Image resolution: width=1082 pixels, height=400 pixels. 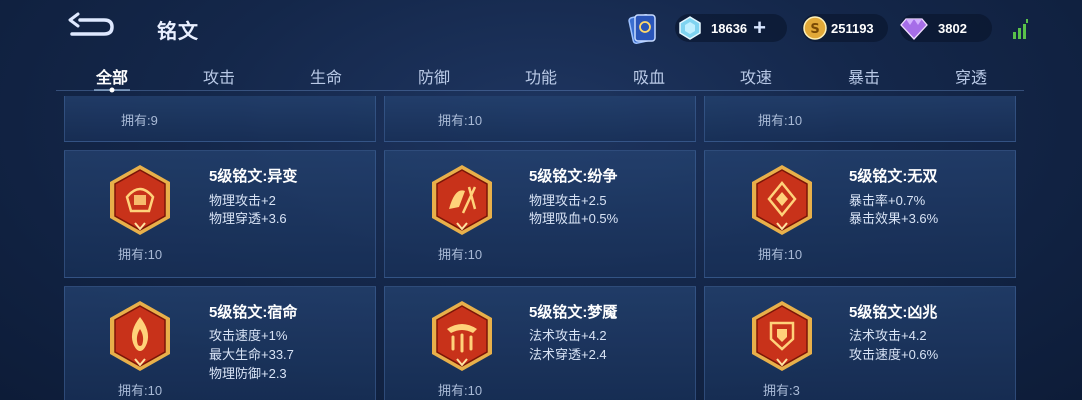 What do you see at coordinates (140, 336) in the screenshot?
I see `rune-suming-icon` at bounding box center [140, 336].